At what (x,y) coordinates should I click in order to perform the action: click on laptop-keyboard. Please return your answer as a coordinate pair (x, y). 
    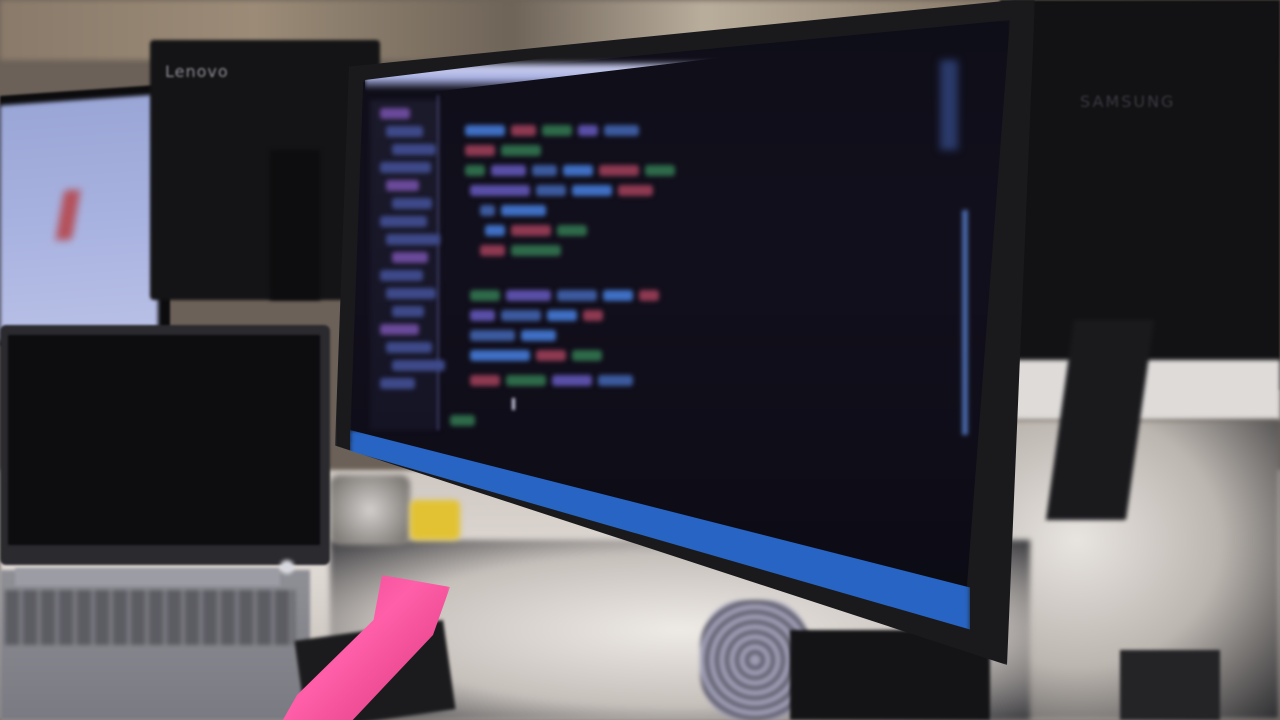
    Looking at the image, I should click on (150, 617).